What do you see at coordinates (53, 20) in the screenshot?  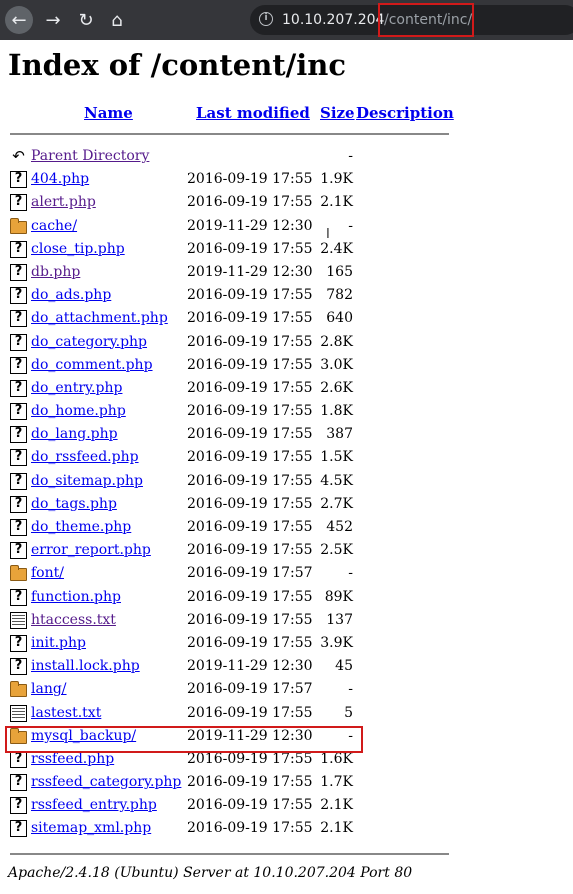 I see `forward-arrow-icon: →` at bounding box center [53, 20].